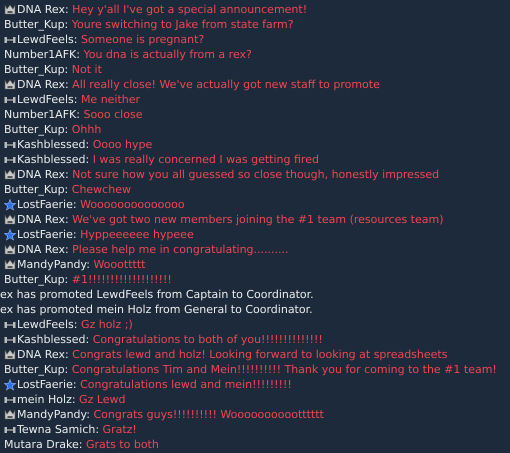 This screenshot has width=510, height=453. What do you see at coordinates (122, 444) in the screenshot?
I see `chat-message: Grats to both` at bounding box center [122, 444].